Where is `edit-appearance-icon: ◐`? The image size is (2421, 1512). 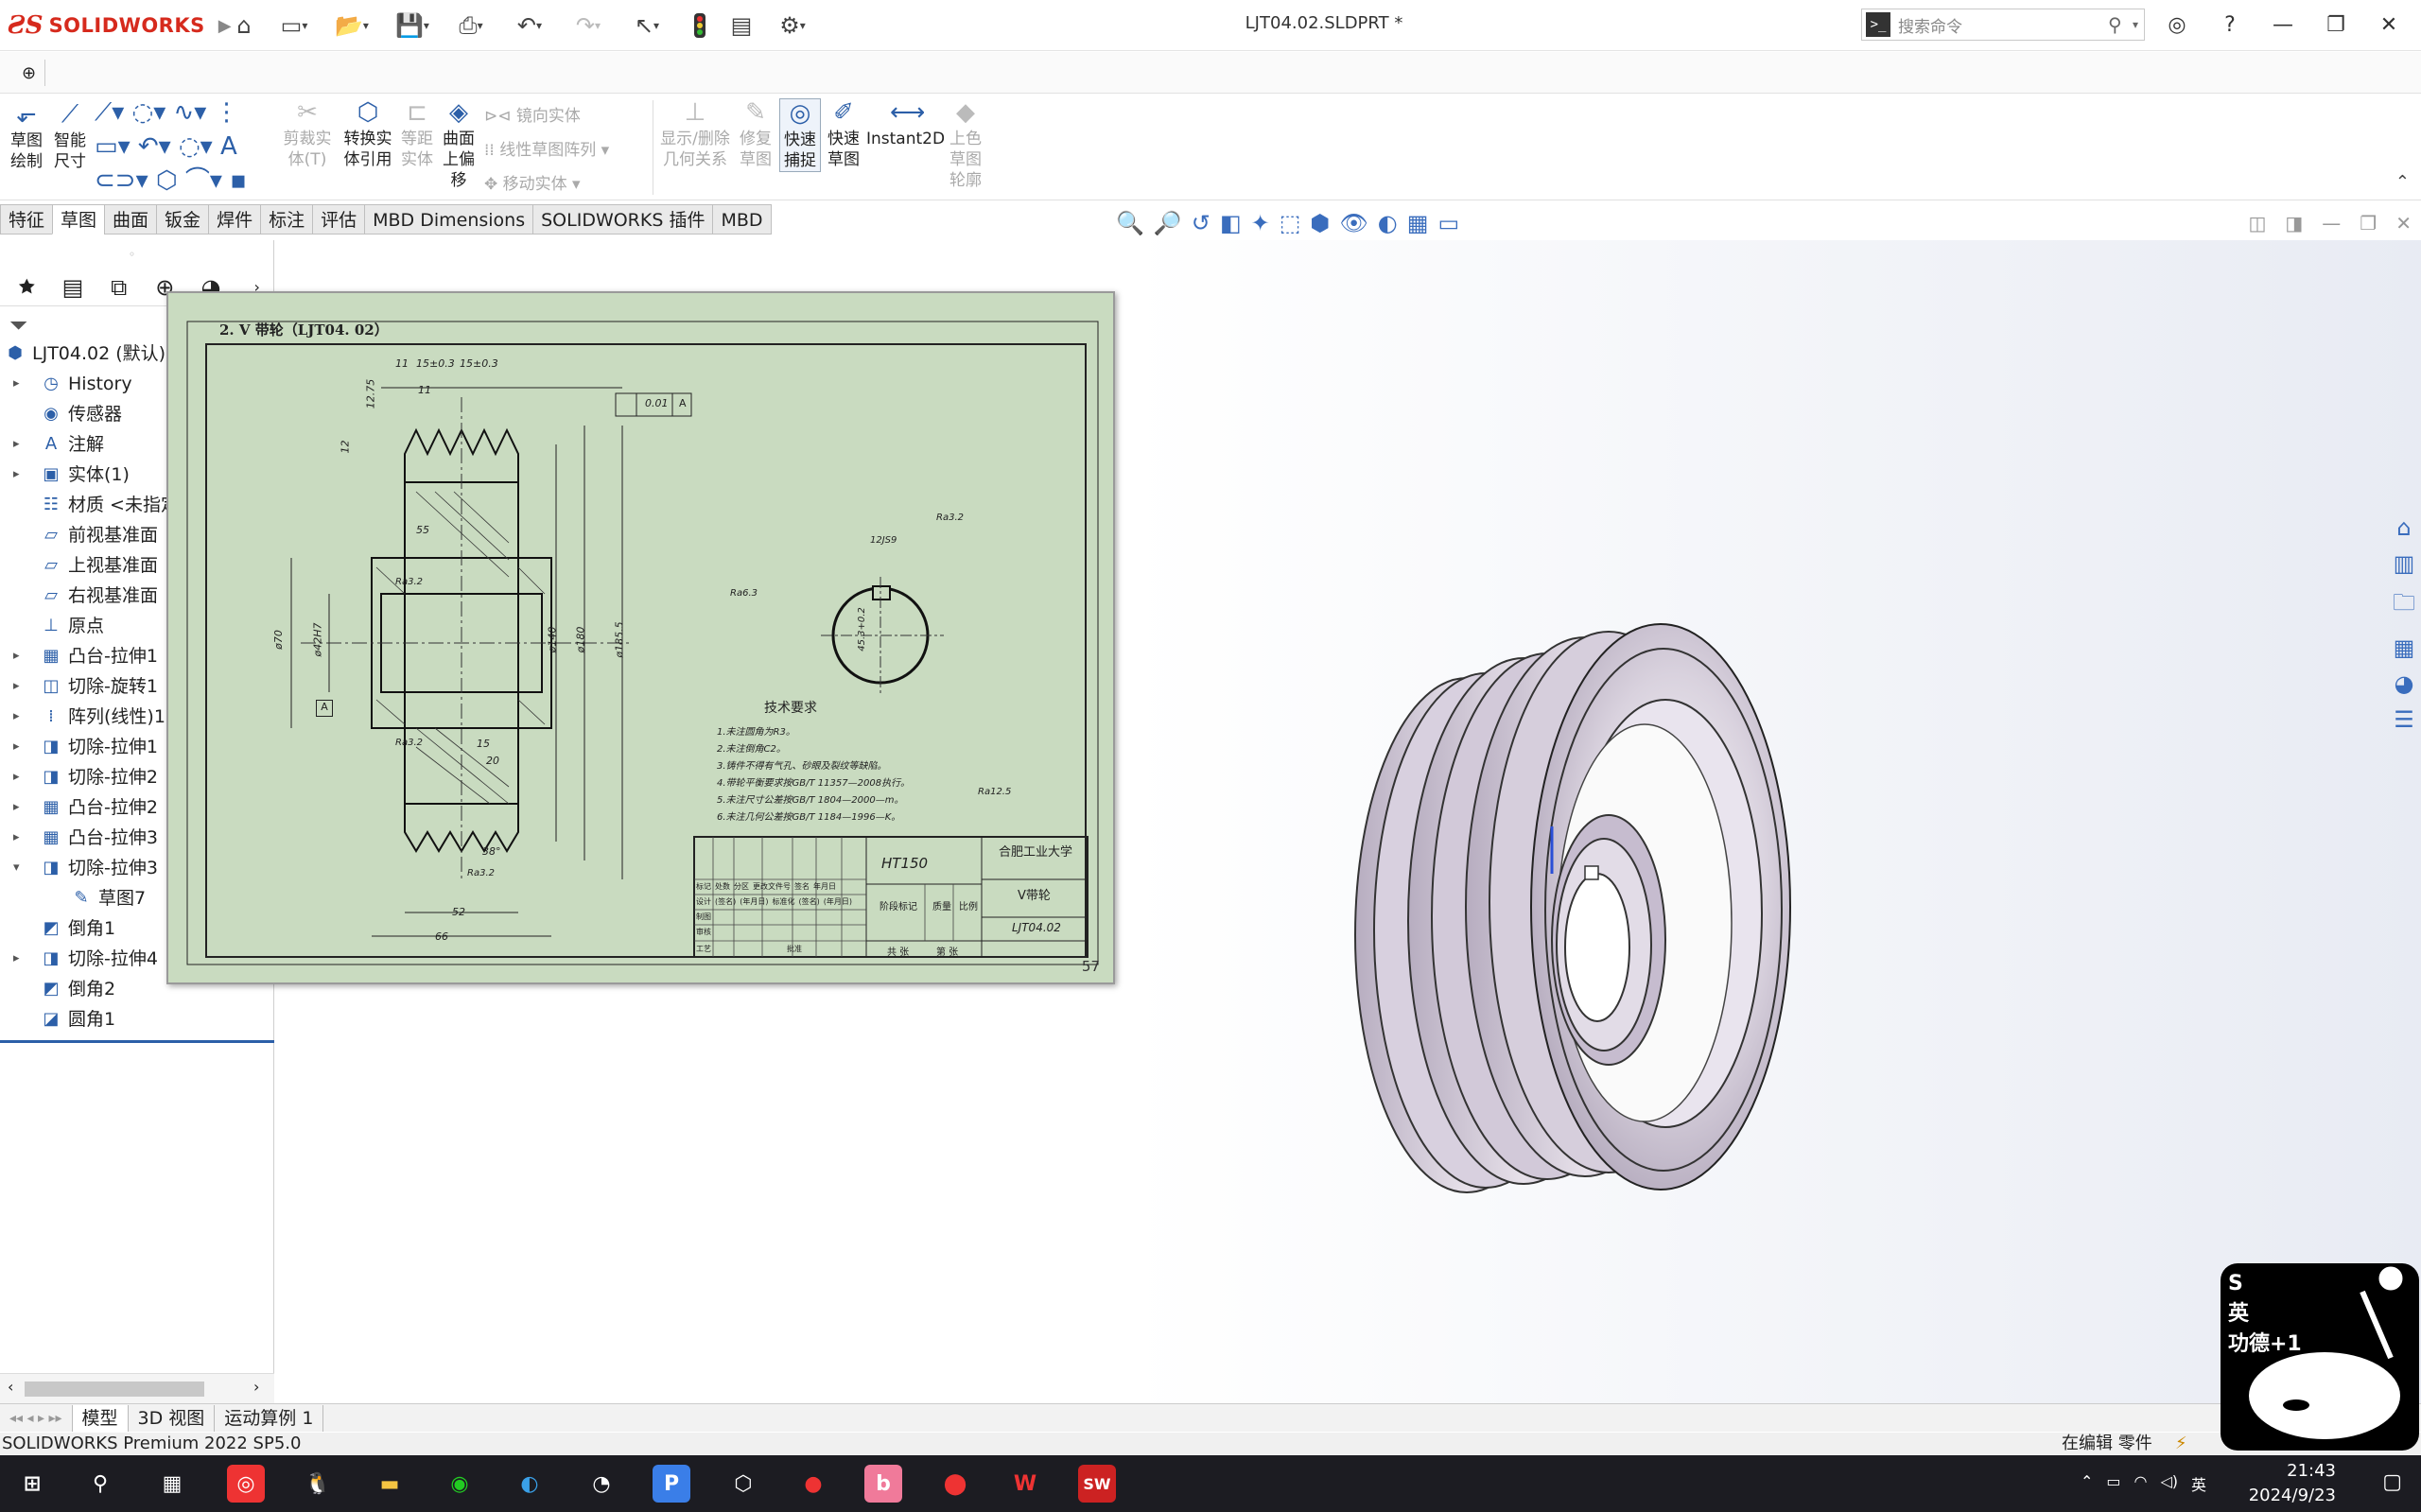
edit-appearance-icon: ◐ is located at coordinates (1388, 224).